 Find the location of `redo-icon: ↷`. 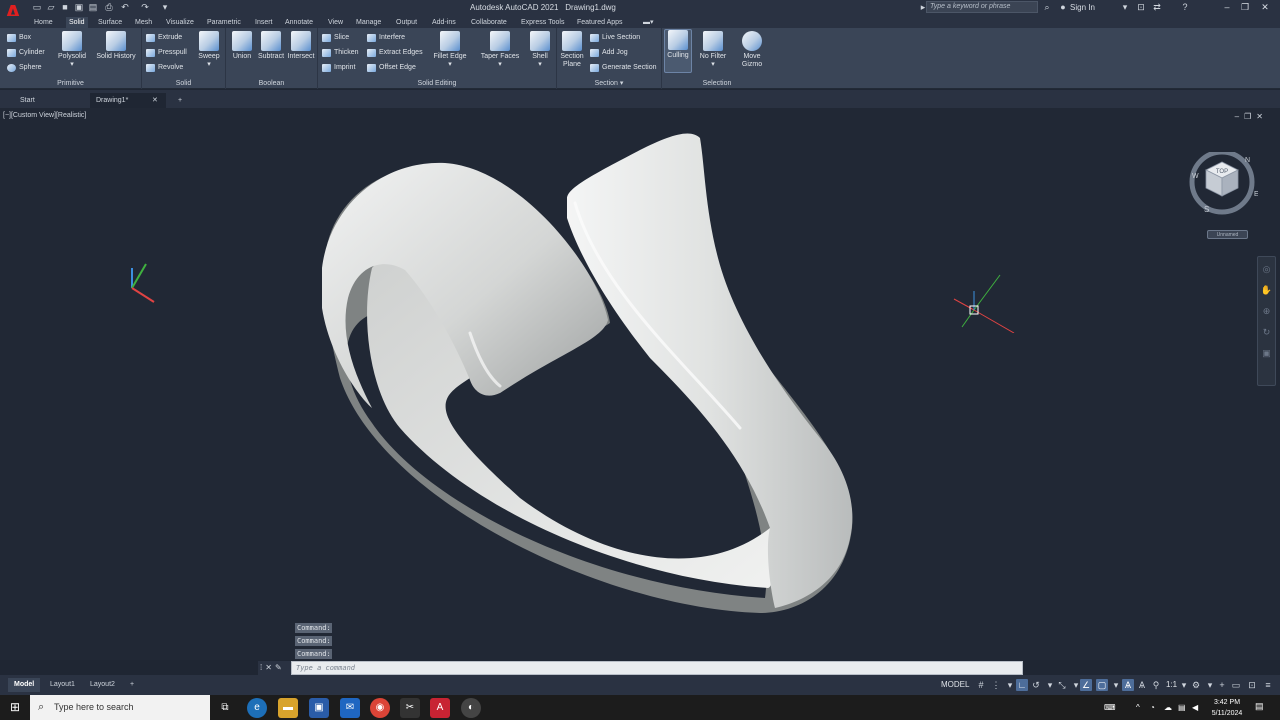

redo-icon: ↷ is located at coordinates (145, 7).